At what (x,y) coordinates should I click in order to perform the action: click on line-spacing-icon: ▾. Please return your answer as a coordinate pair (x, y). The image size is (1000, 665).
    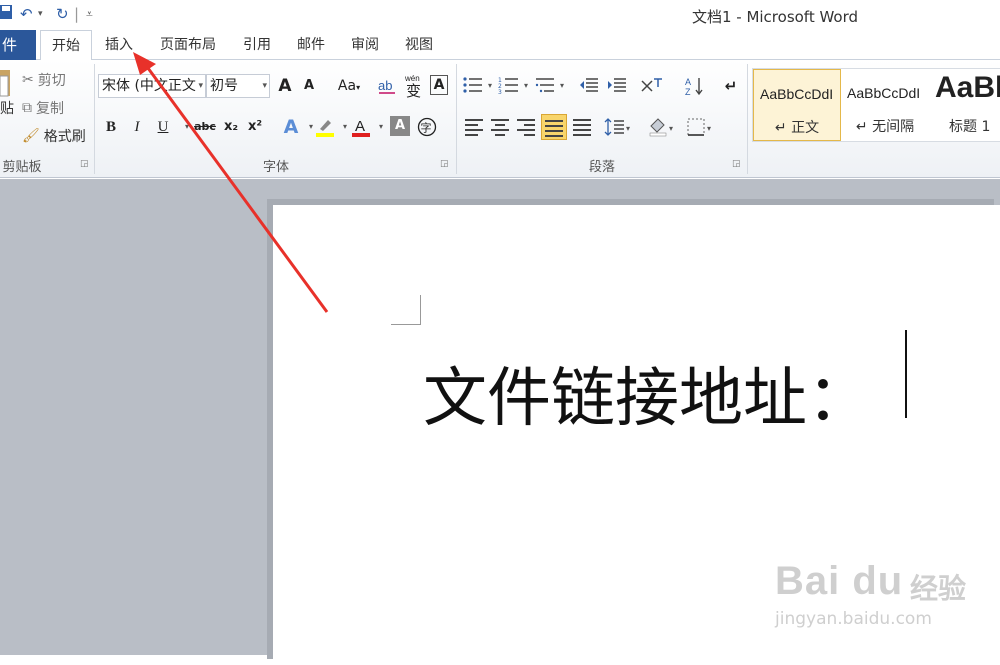
    Looking at the image, I should click on (617, 127).